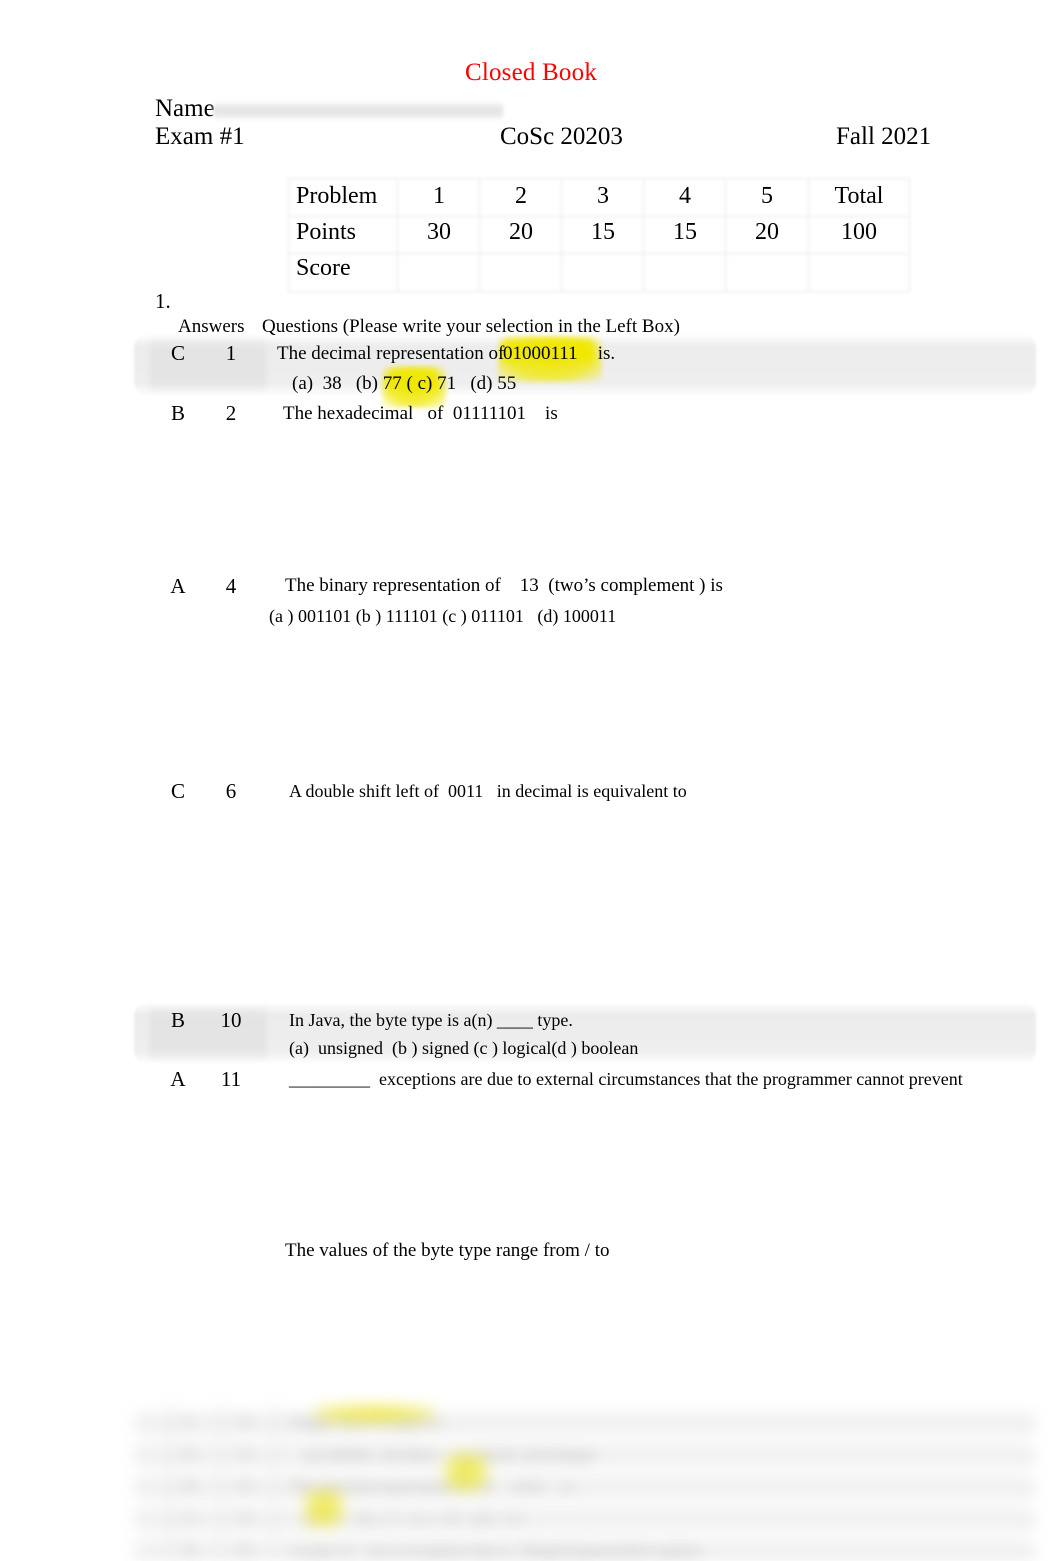  I want to click on answer-letter-1: C, so click(178, 353).